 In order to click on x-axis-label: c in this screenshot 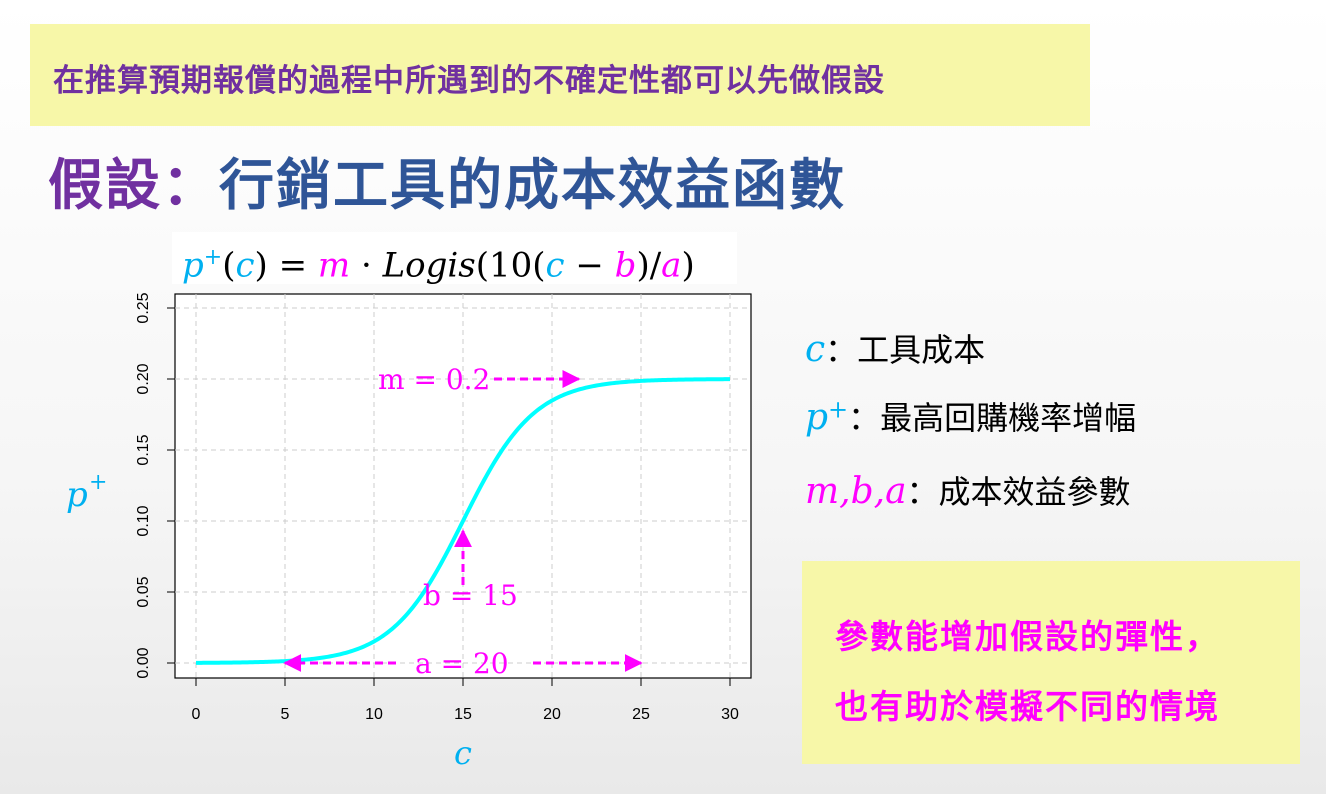, I will do `click(463, 753)`.